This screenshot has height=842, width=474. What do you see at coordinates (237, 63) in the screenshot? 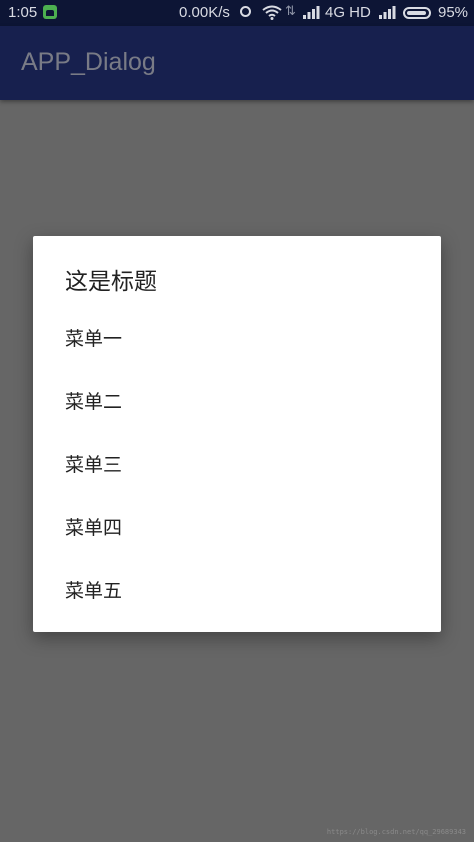
I see `app-bar: APP_Dialog` at bounding box center [237, 63].